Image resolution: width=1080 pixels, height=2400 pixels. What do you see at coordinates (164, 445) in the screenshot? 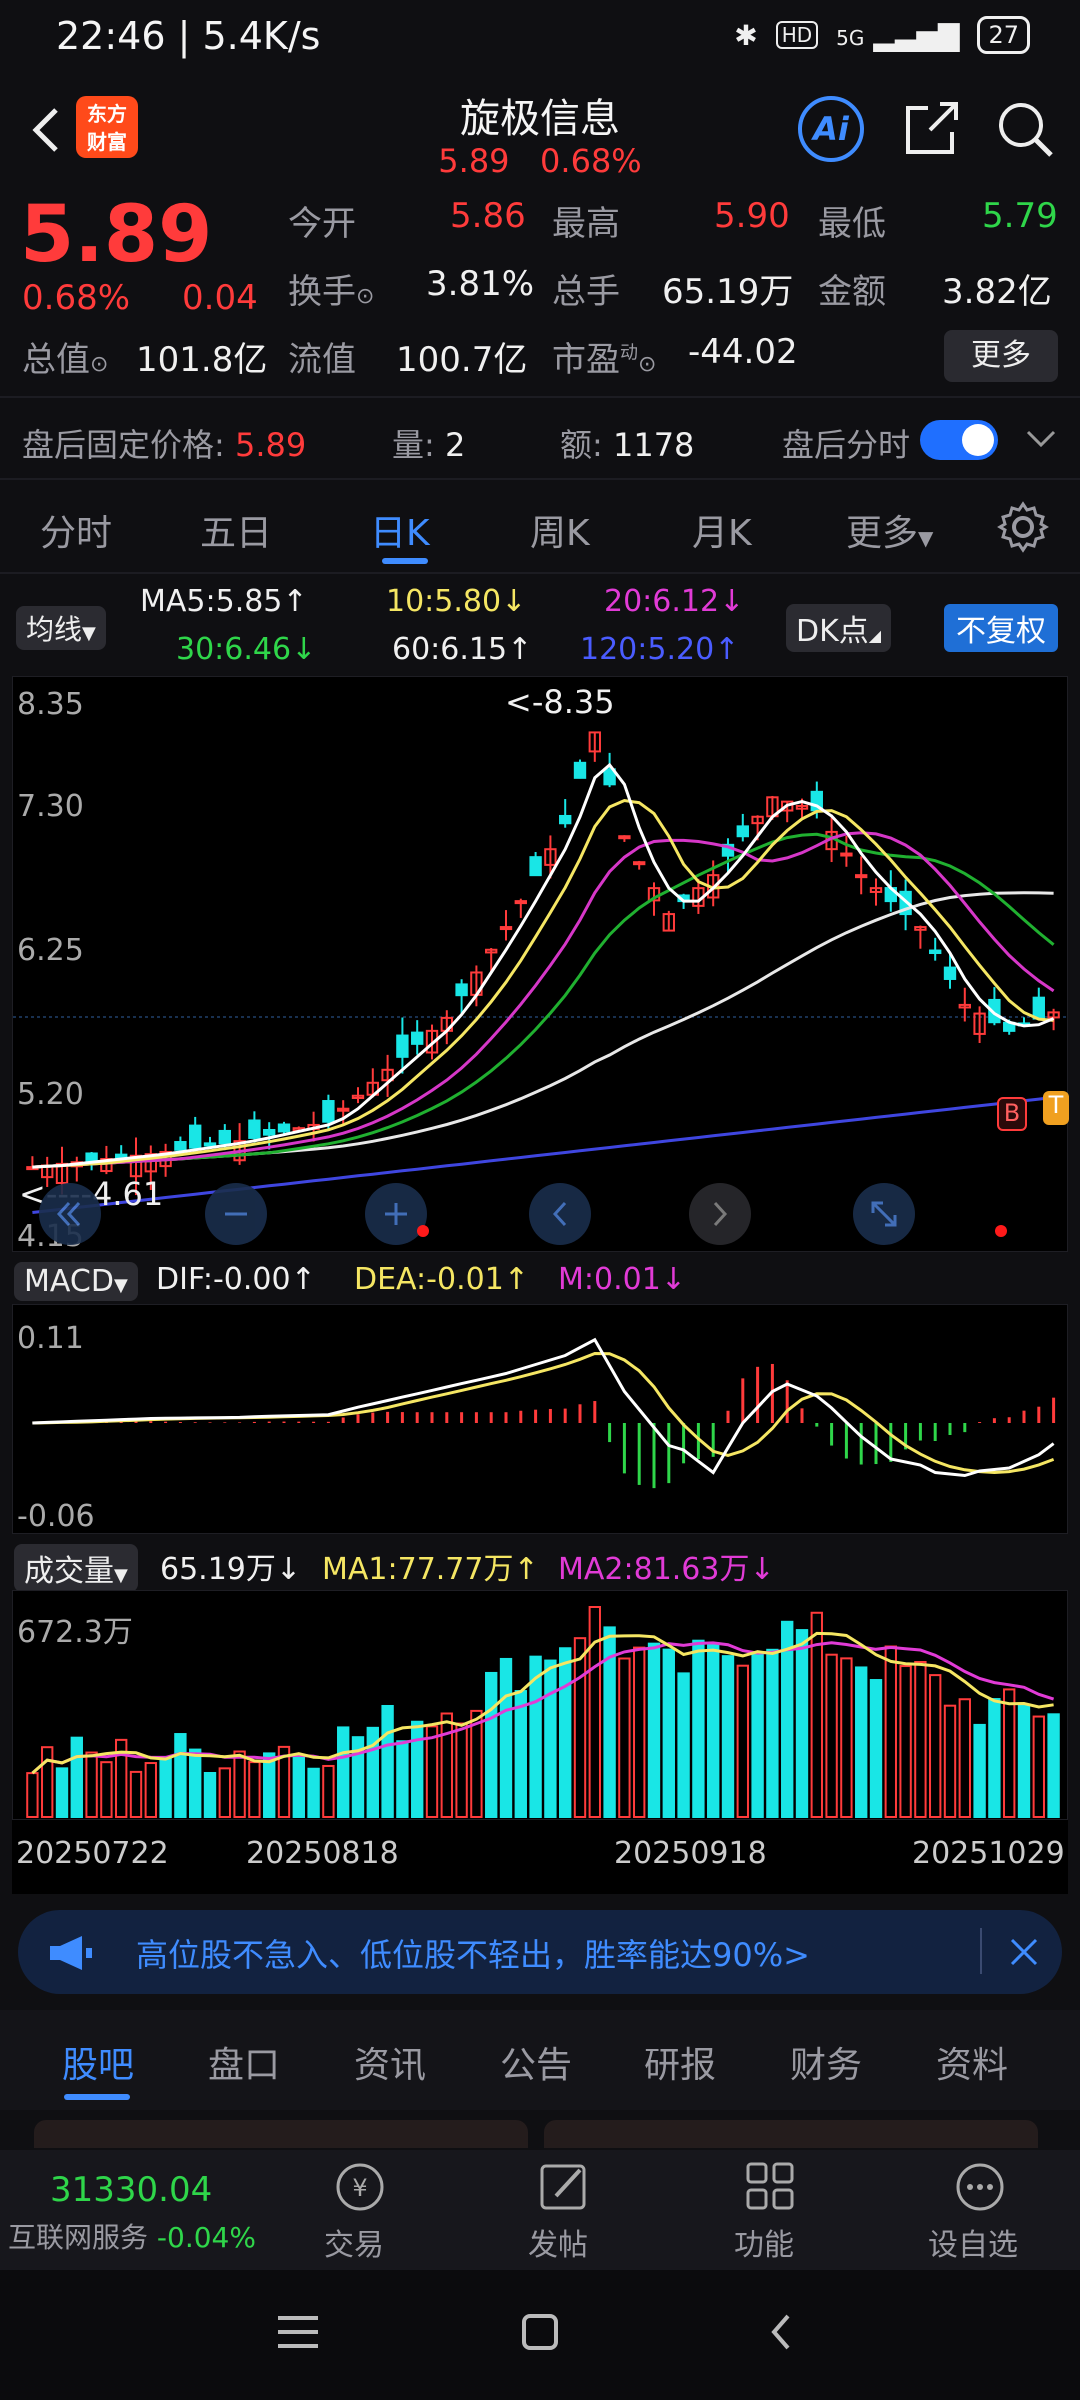
I see `after-hours-label: 盘后固定价格: 5.89` at bounding box center [164, 445].